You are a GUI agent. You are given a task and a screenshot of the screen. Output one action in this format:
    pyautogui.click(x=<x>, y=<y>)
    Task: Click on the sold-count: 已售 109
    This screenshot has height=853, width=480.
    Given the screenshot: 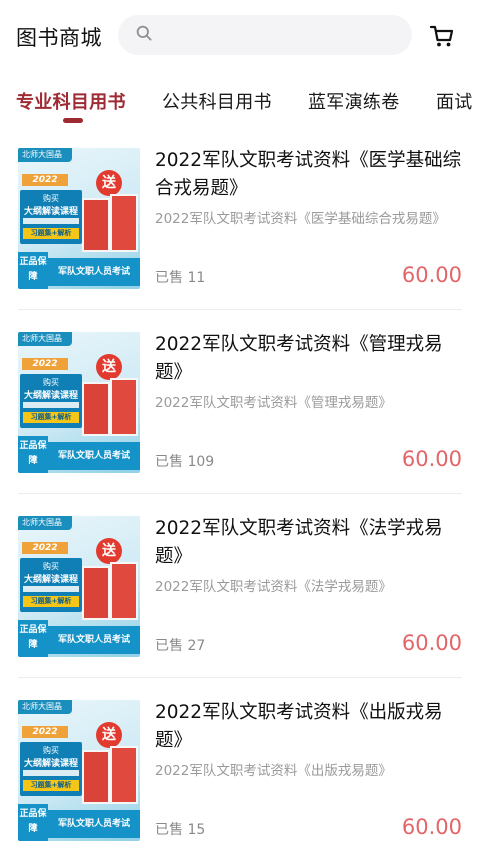 What is the action you would take?
    pyautogui.click(x=185, y=462)
    